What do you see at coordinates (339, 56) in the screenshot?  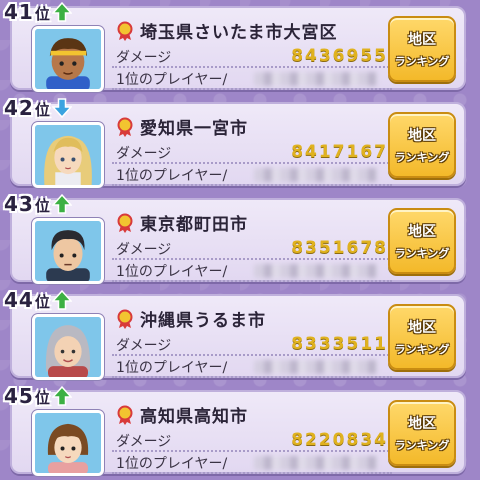 I see `damage-value: 8436955` at bounding box center [339, 56].